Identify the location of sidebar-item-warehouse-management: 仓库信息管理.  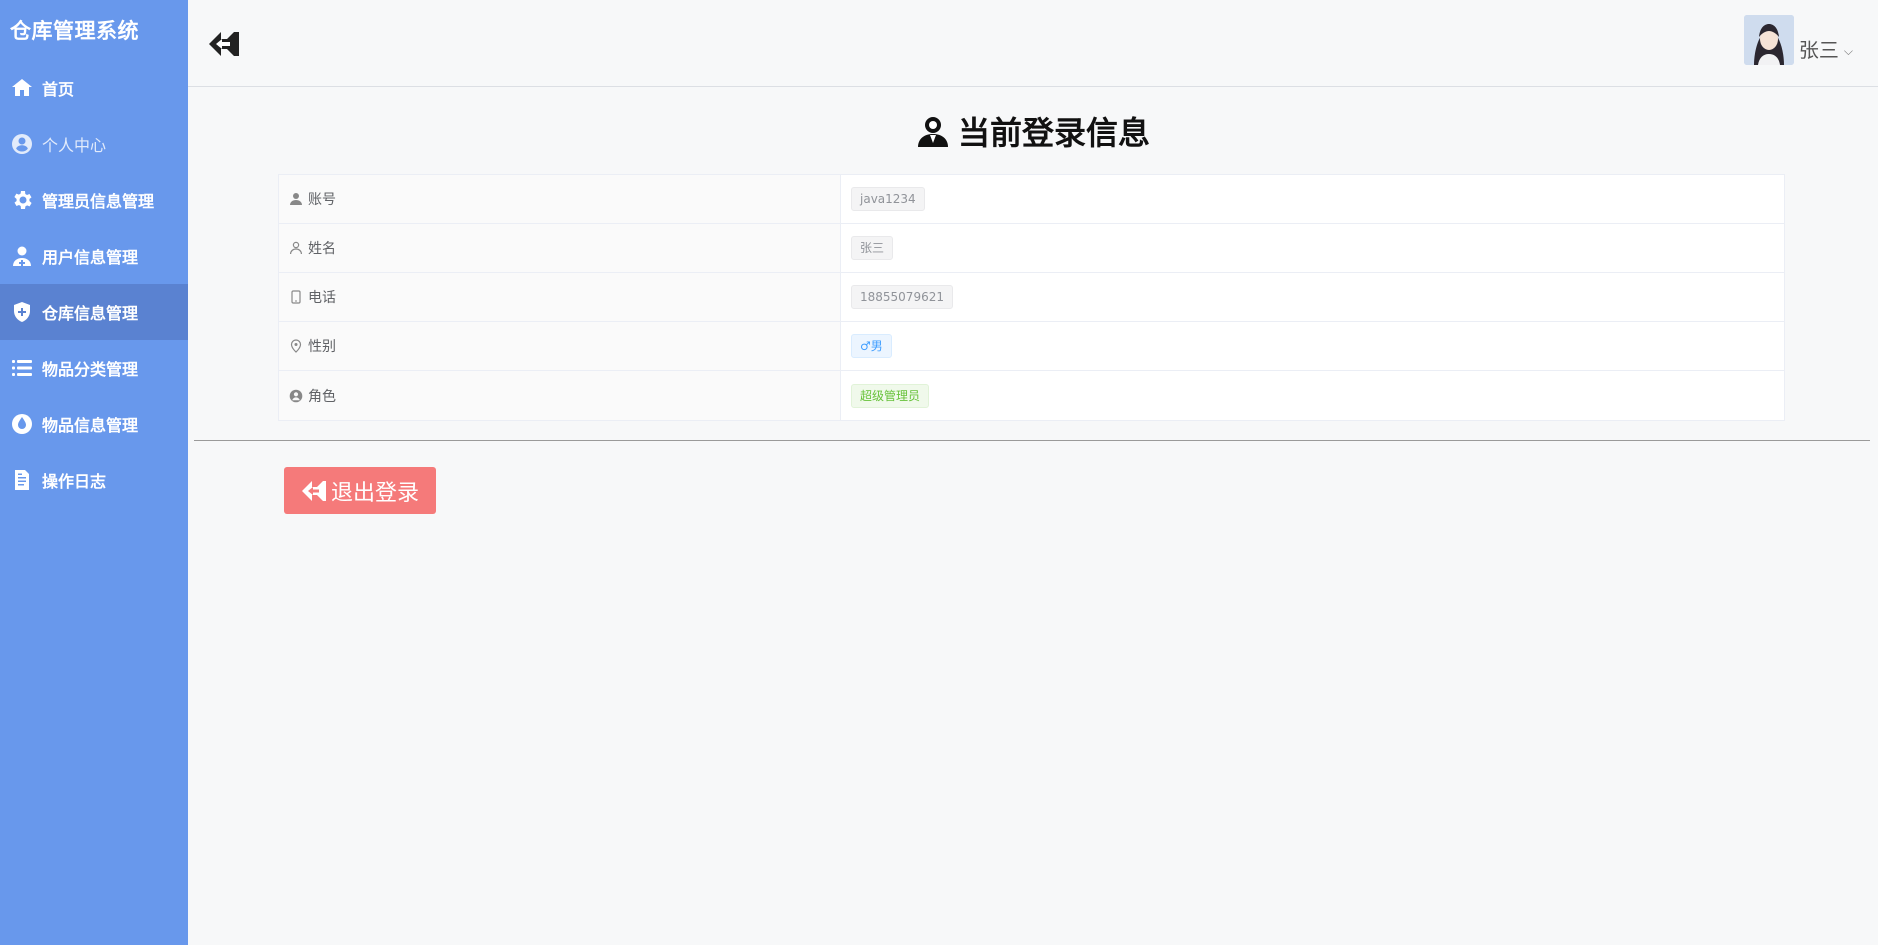
(94, 312).